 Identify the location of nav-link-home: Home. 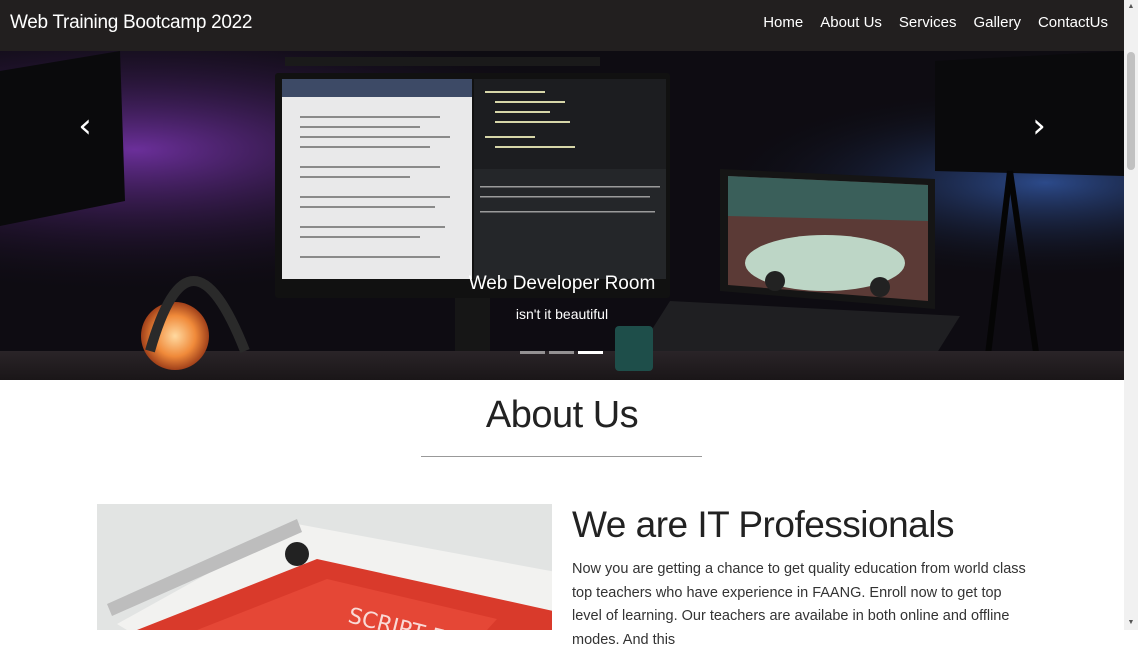
(783, 22).